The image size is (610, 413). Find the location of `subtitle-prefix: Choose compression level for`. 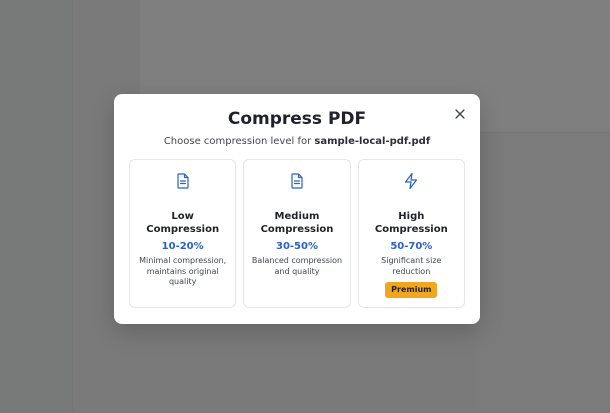

subtitle-prefix: Choose compression level for is located at coordinates (237, 141).